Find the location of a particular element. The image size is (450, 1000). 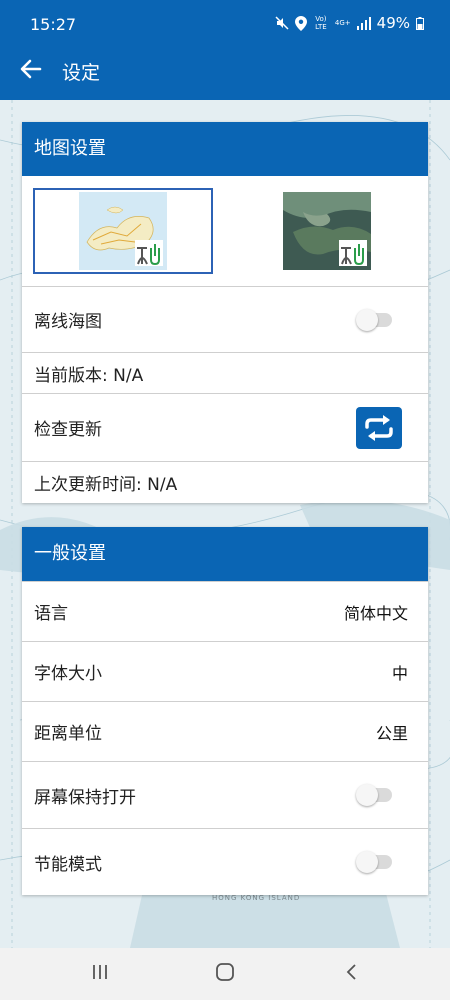

mute-icon is located at coordinates (282, 23).